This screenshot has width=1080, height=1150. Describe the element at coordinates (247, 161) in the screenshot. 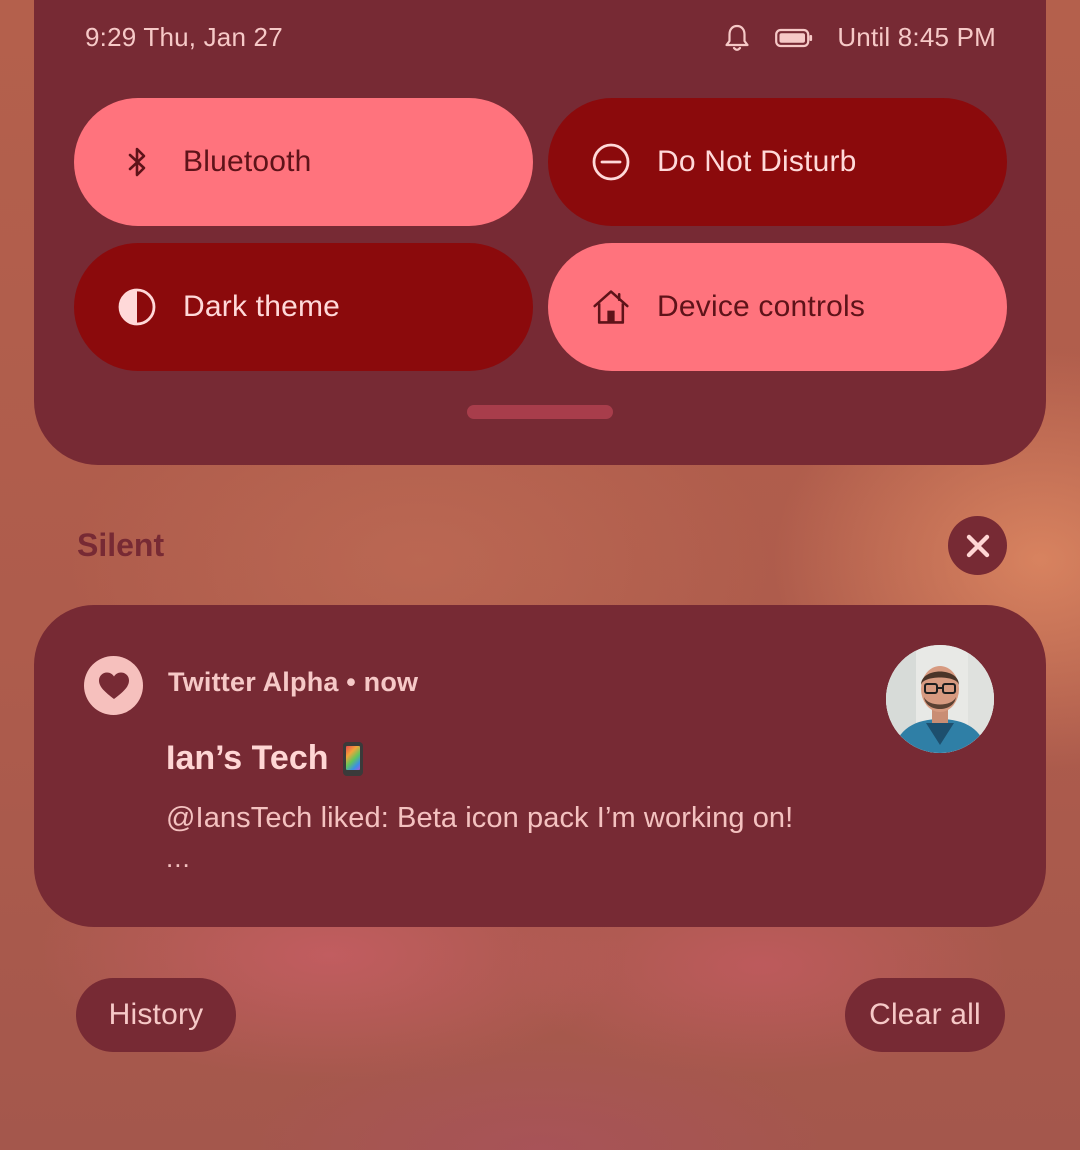

I see `tile-label-bluetooth: Bluetooth` at that location.